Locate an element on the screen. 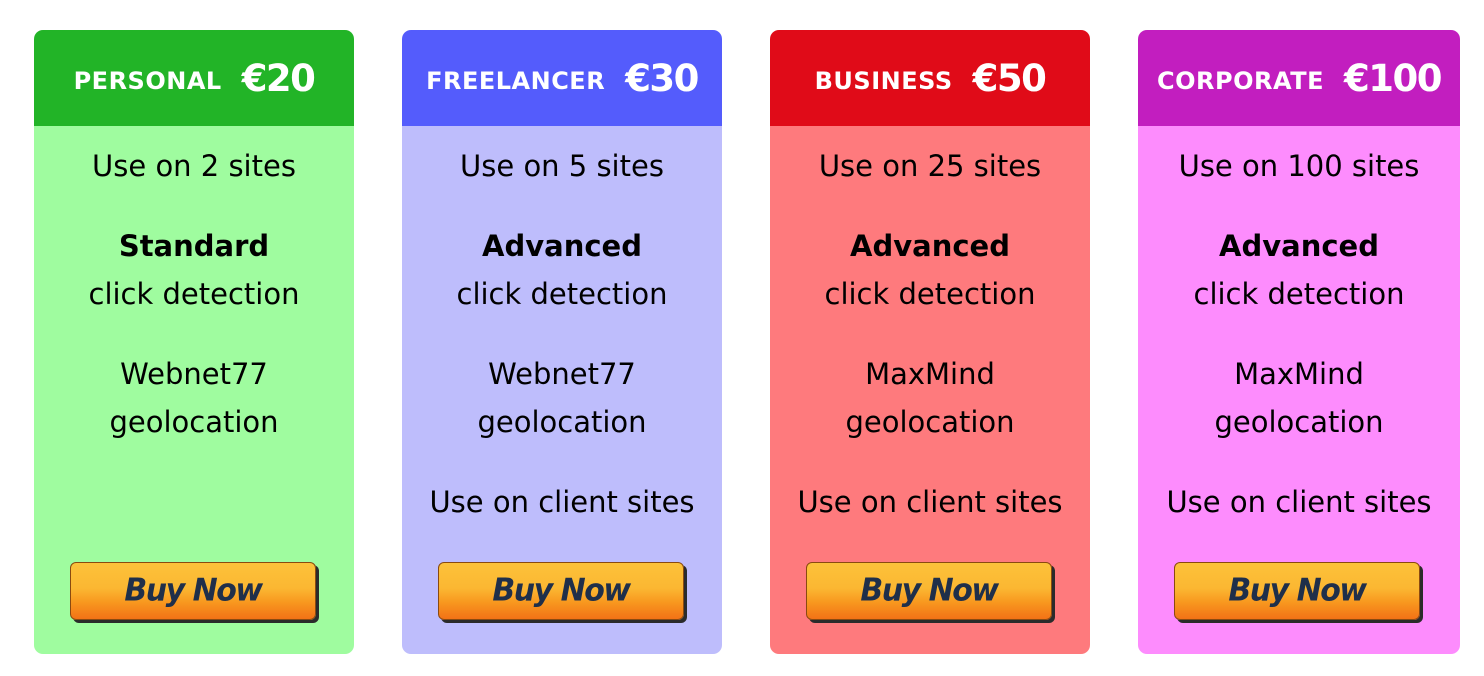  plan-price: €50 is located at coordinates (1009, 78).